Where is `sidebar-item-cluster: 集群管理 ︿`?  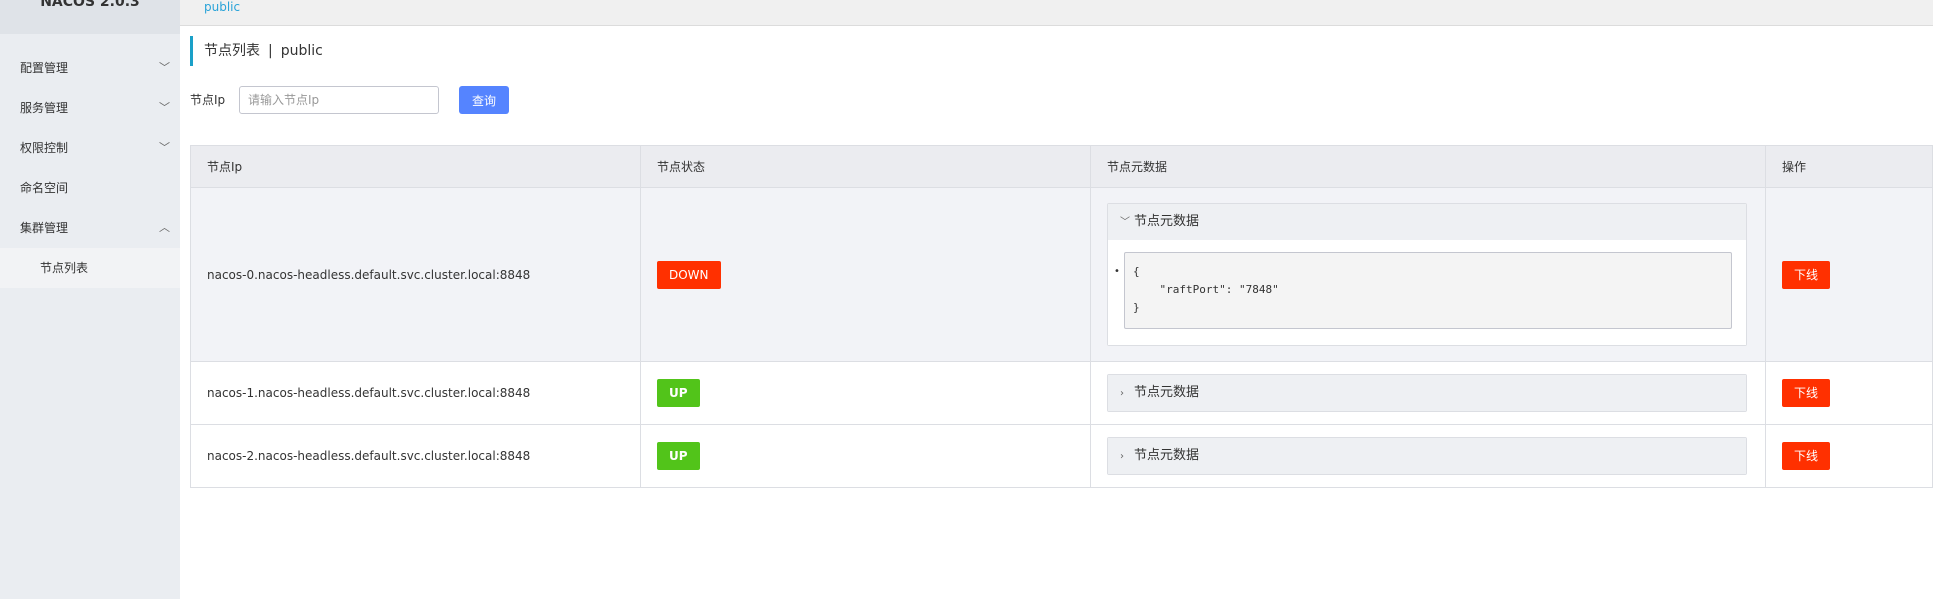 sidebar-item-cluster: 集群管理 ︿ is located at coordinates (90, 228).